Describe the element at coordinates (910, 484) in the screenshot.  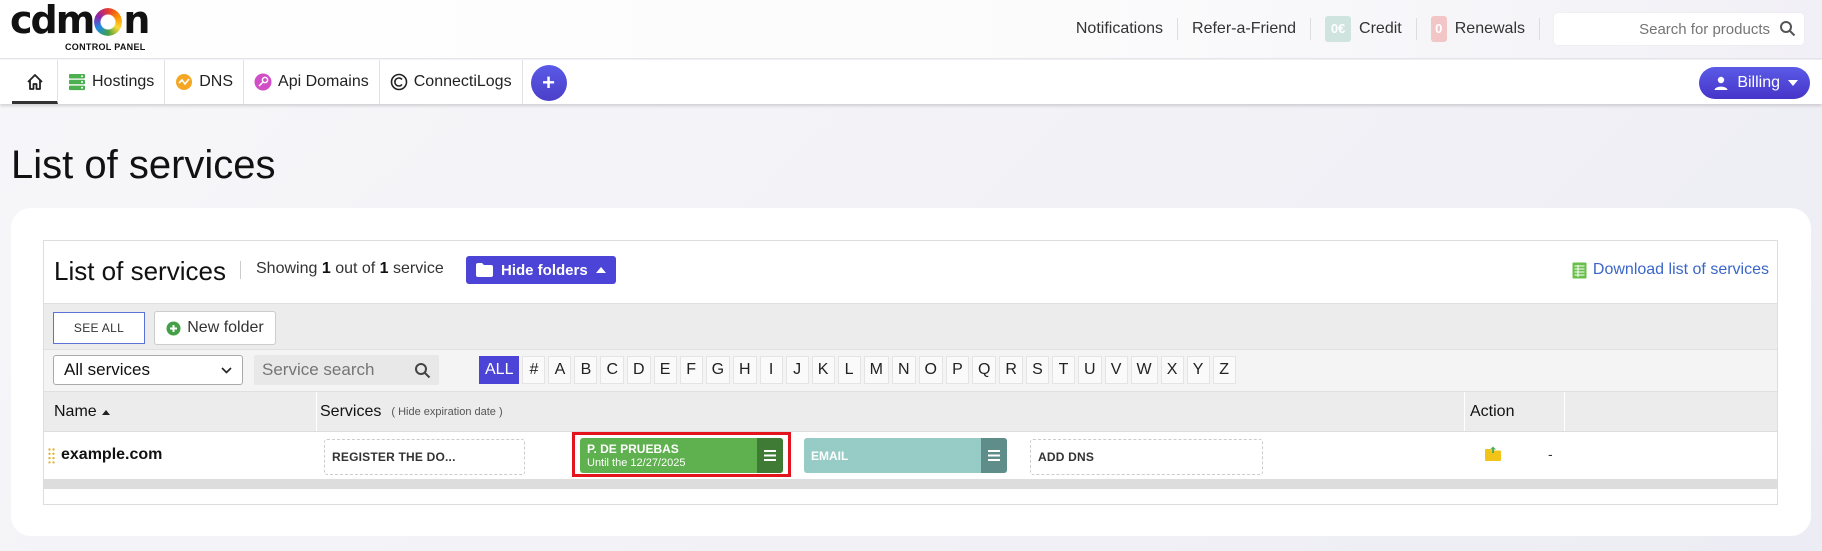
I see `table-footer` at that location.